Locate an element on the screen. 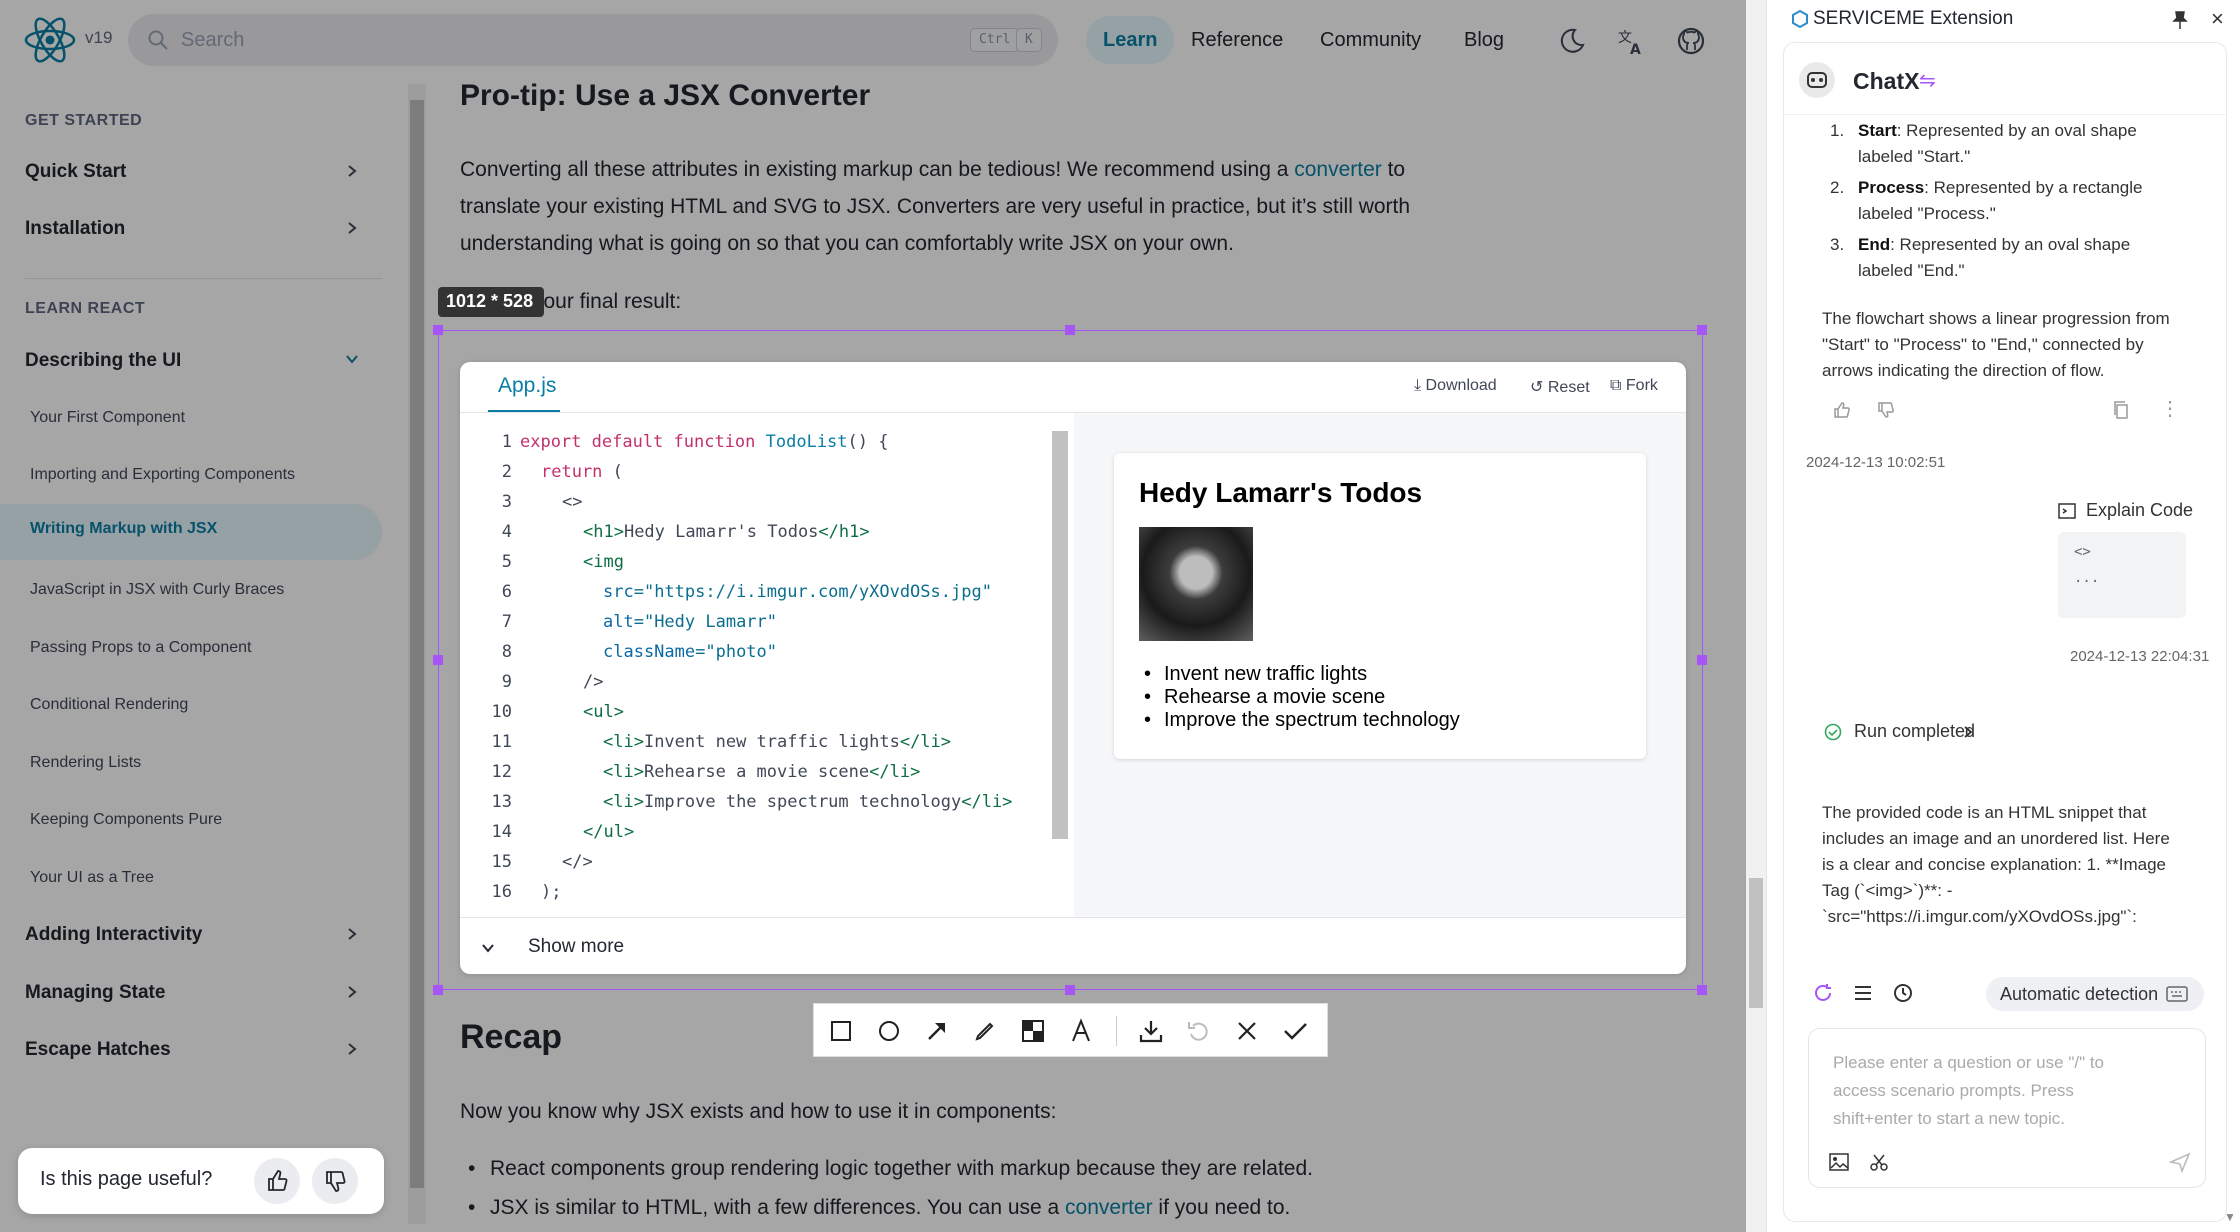  page-scrollbar-thumb is located at coordinates (1756, 943).